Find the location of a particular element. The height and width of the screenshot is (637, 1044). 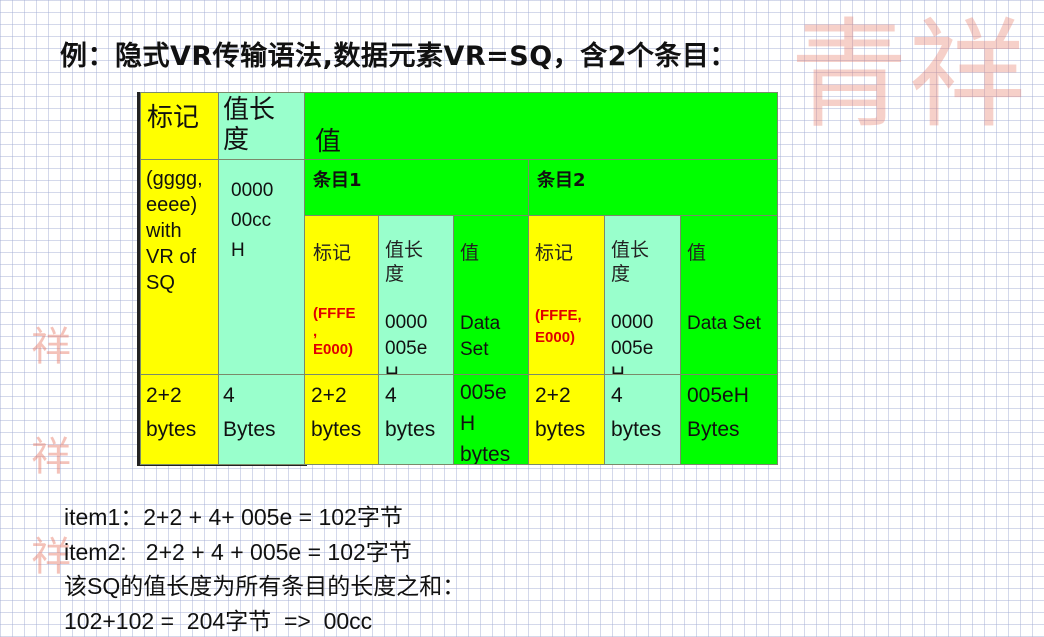

decorative-seal-small-2: 祥 is located at coordinates (51, 457).